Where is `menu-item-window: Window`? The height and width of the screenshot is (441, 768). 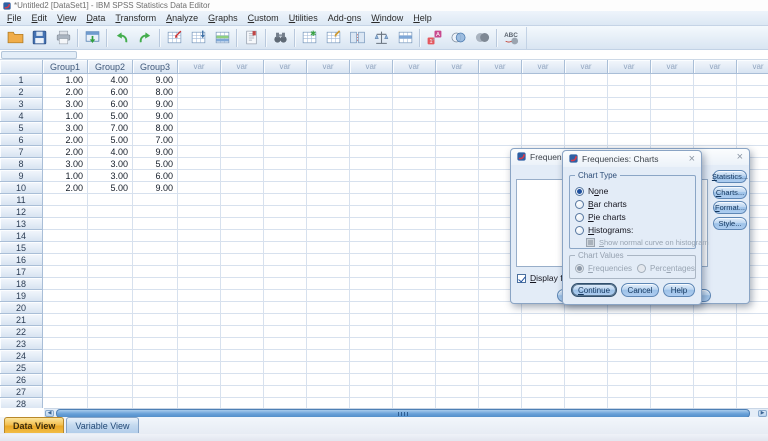 menu-item-window: Window is located at coordinates (387, 18).